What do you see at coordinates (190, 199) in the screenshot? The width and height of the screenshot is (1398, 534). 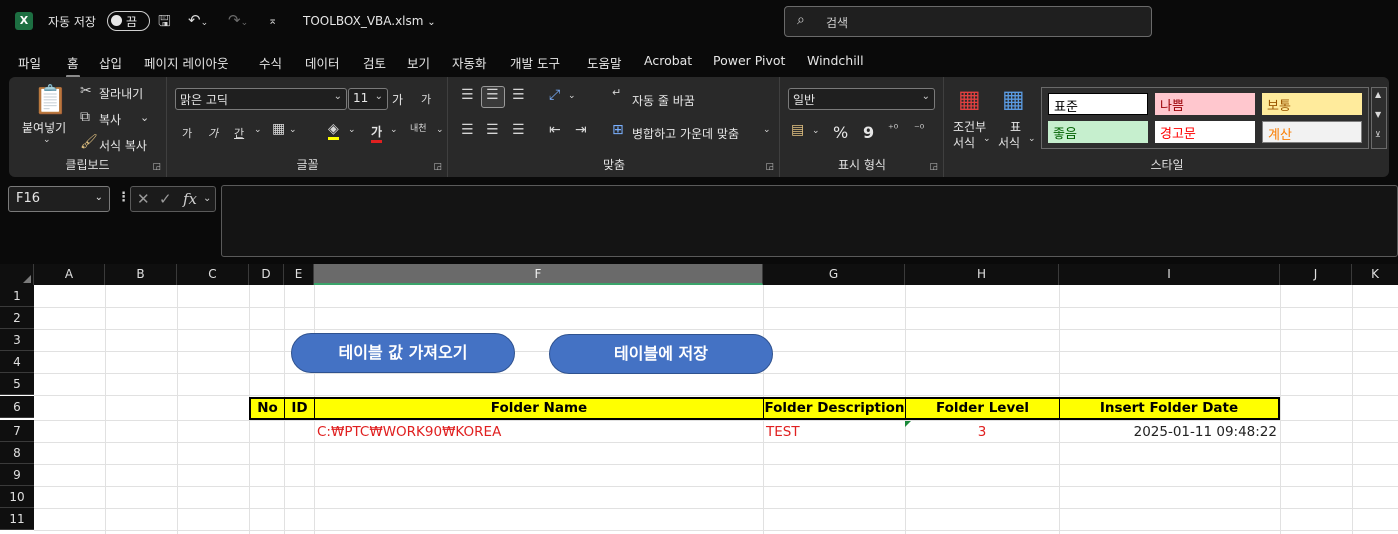 I see `insert-function-button: fx` at bounding box center [190, 199].